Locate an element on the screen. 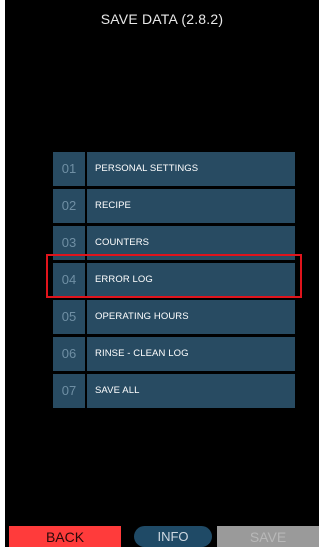 This screenshot has width=324, height=547. menu-item-number: 07 is located at coordinates (70, 391).